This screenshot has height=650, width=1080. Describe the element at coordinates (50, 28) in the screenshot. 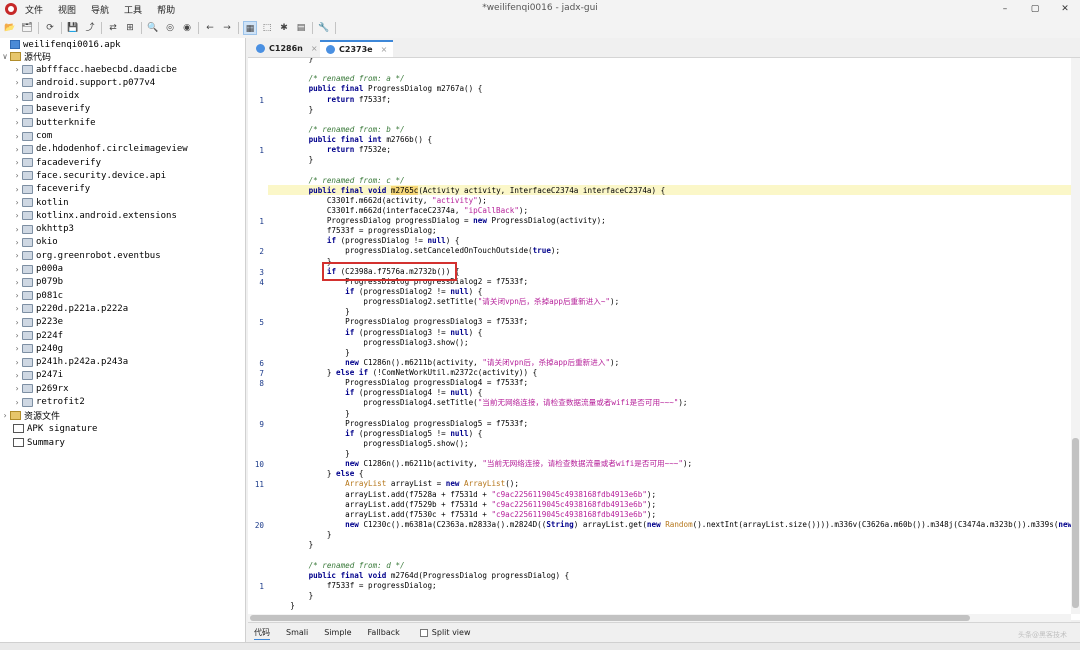

I see `reload-icon: ⟳` at that location.